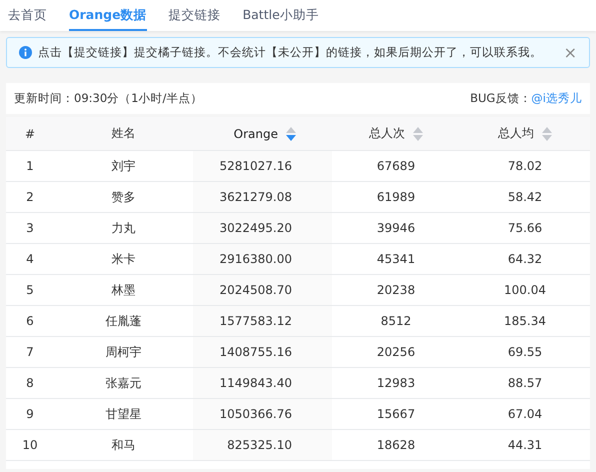  Describe the element at coordinates (290, 52) in the screenshot. I see `alert-text: 点击【提交链接】提交橘子链接。不会统计【未公开】的链接，如果后期公开了，可以联系我。` at that location.